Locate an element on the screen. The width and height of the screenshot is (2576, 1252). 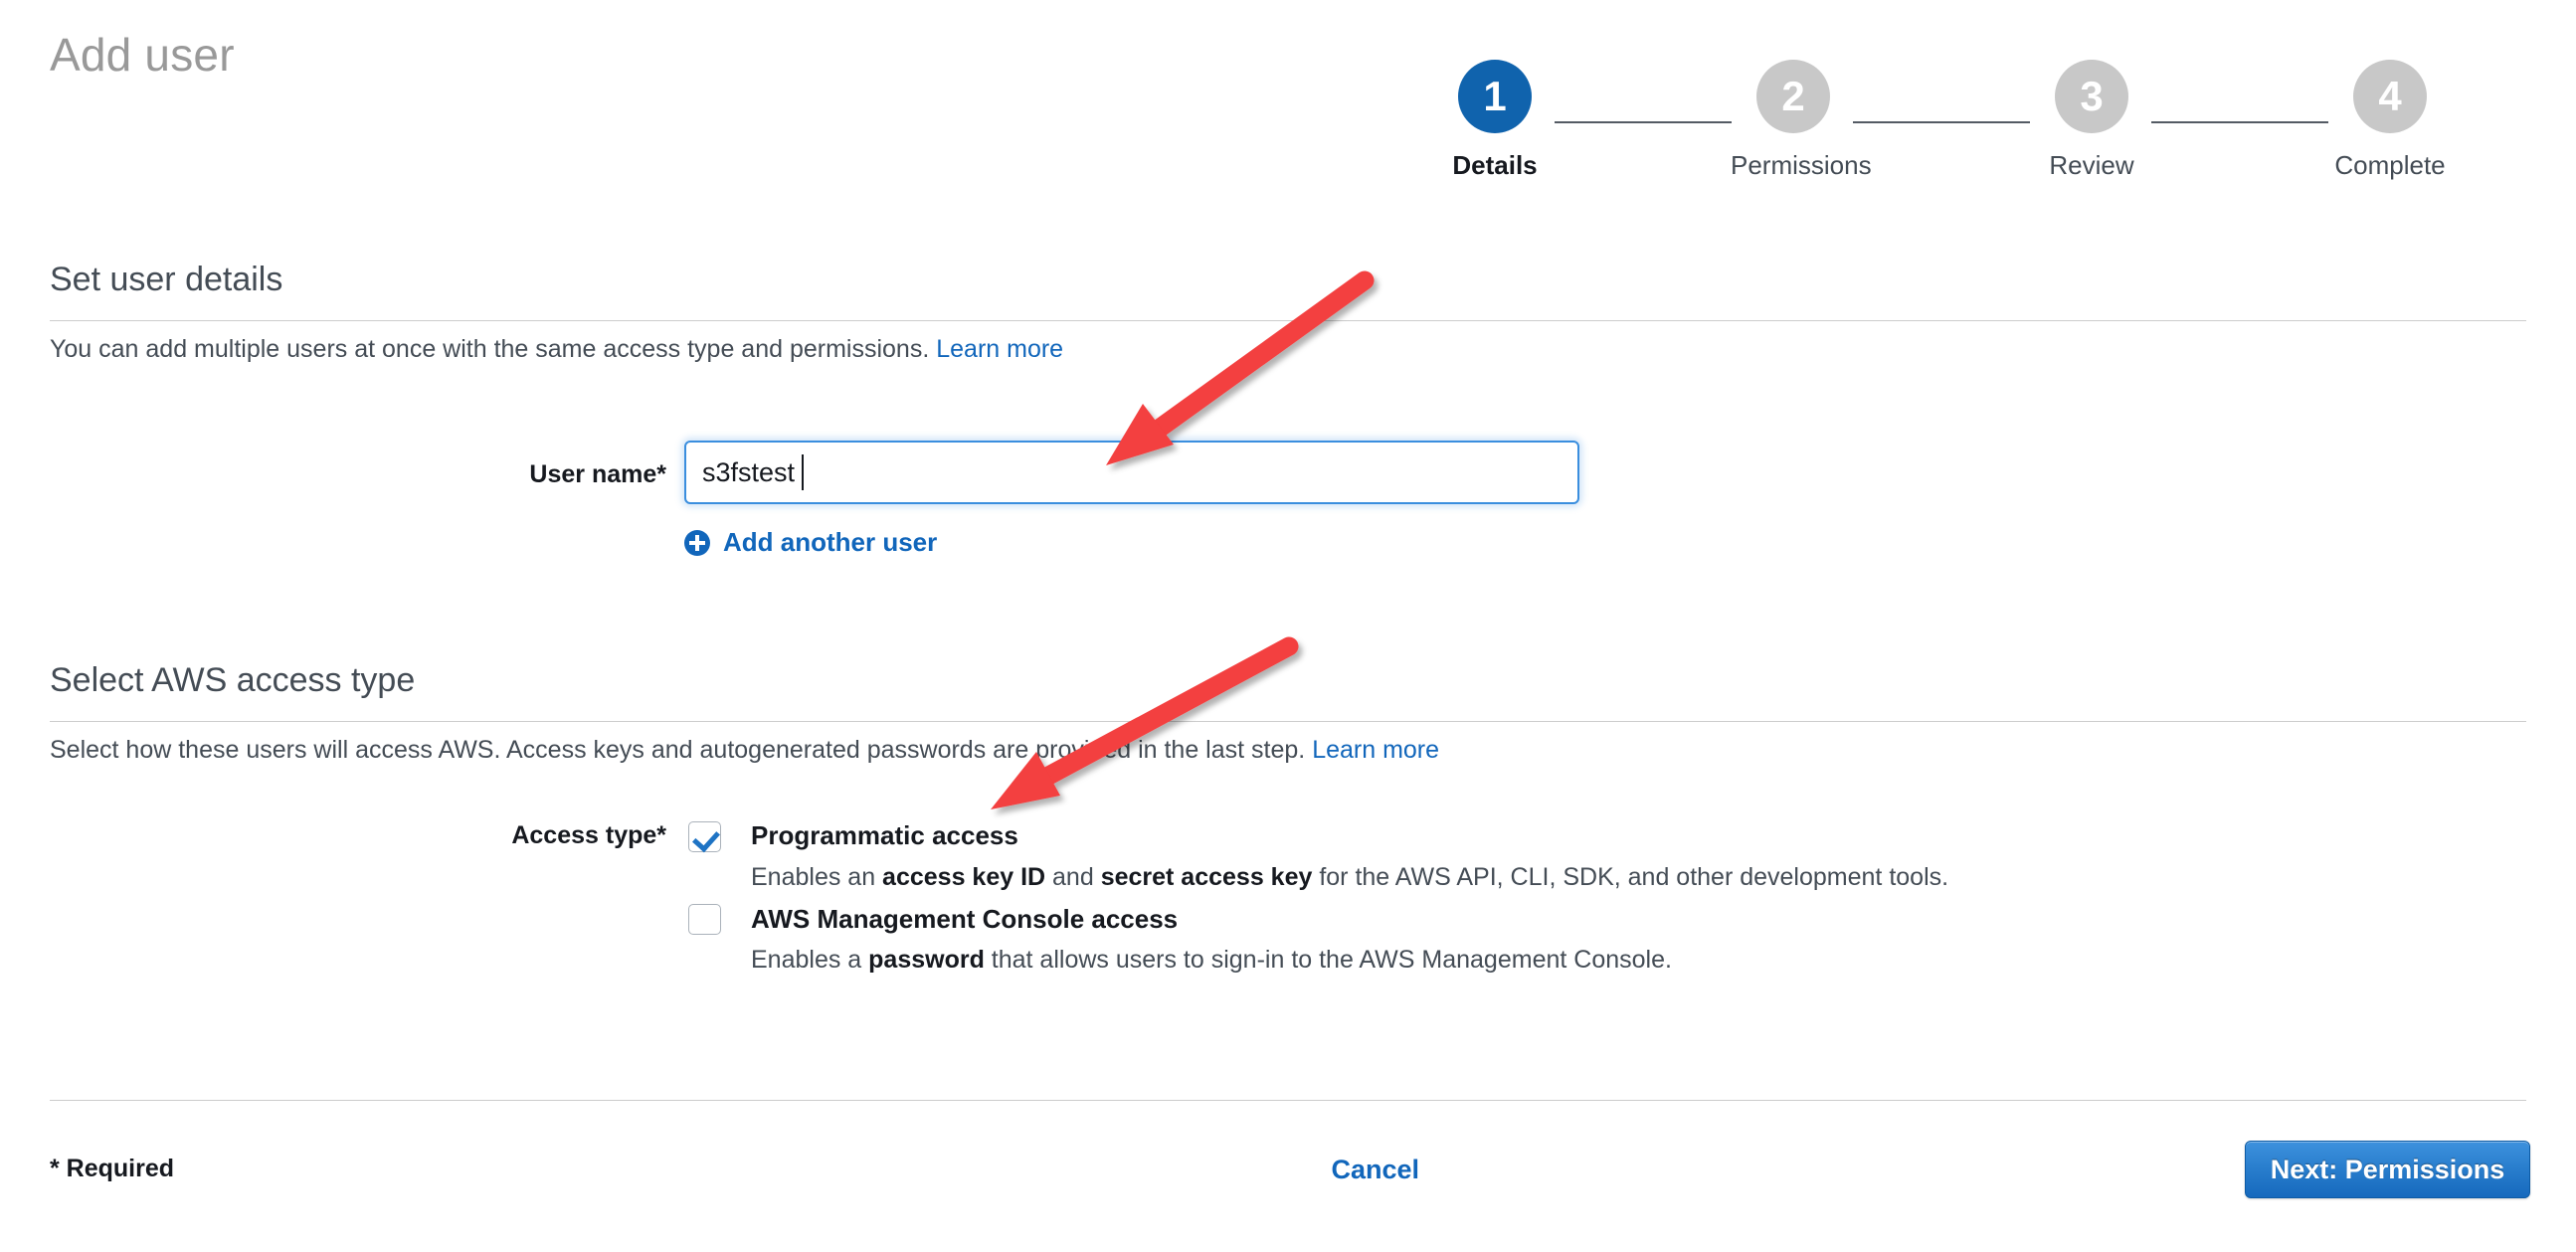
add-another-user-label: Add another user is located at coordinates (830, 542).